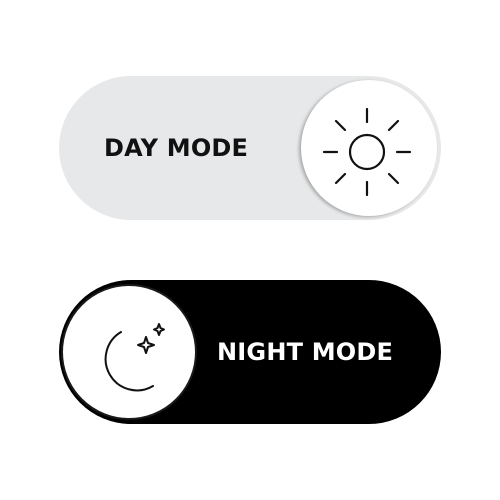 This screenshot has width=500, height=500. Describe the element at coordinates (134, 357) in the screenshot. I see `moon-stars-icon` at that location.